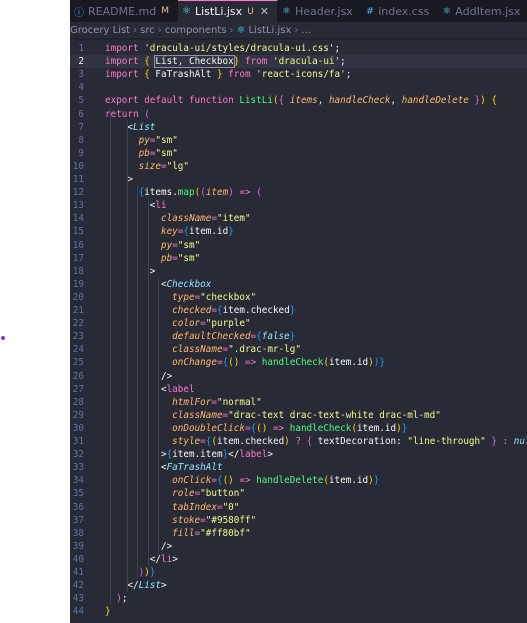 The image size is (527, 623). What do you see at coordinates (298, 310) in the screenshot?
I see `code-line: 21 checked={item.checked}` at bounding box center [298, 310].